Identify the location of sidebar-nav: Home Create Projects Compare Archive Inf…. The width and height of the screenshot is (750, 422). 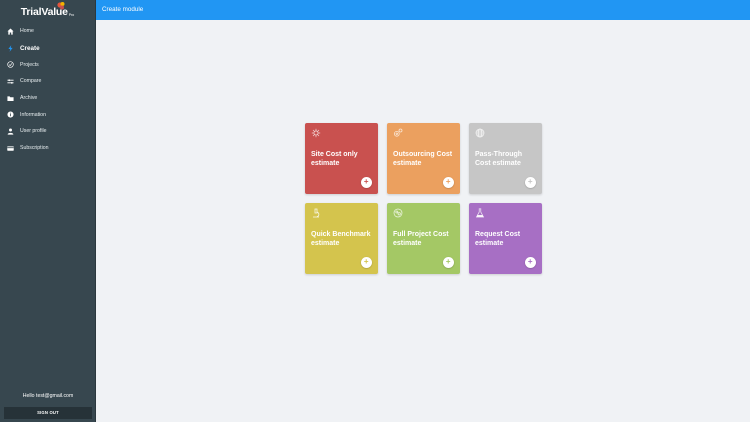
(47, 90).